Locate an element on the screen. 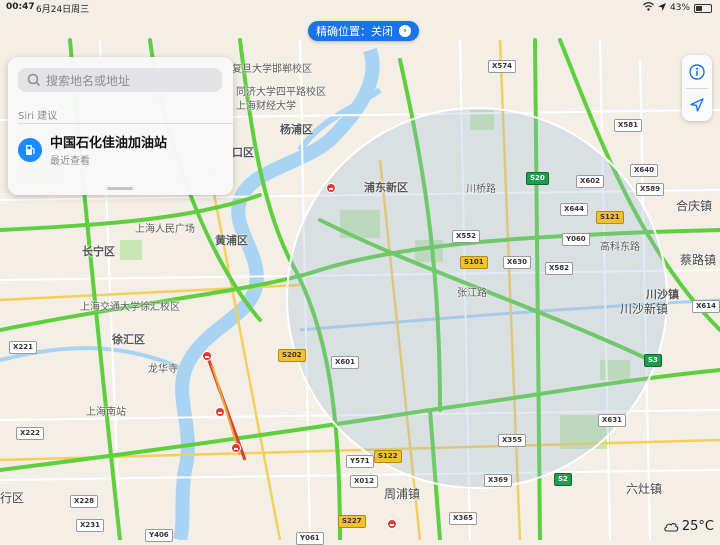 The image size is (720, 545). road-tag: X012 is located at coordinates (364, 481).